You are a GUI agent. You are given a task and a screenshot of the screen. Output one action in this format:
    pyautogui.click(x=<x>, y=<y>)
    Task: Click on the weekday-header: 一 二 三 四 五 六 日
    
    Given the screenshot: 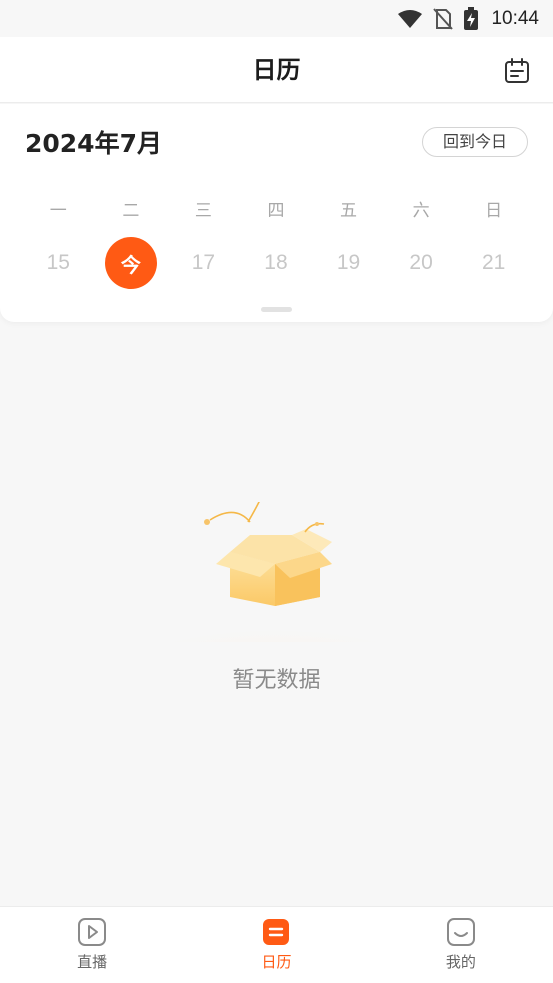 What is the action you would take?
    pyautogui.click(x=276, y=208)
    